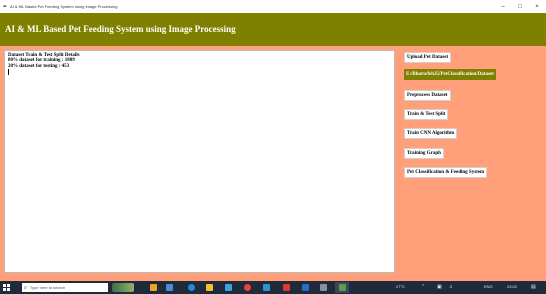 The image size is (546, 294). I want to click on edge-browser-icon, so click(191, 287).